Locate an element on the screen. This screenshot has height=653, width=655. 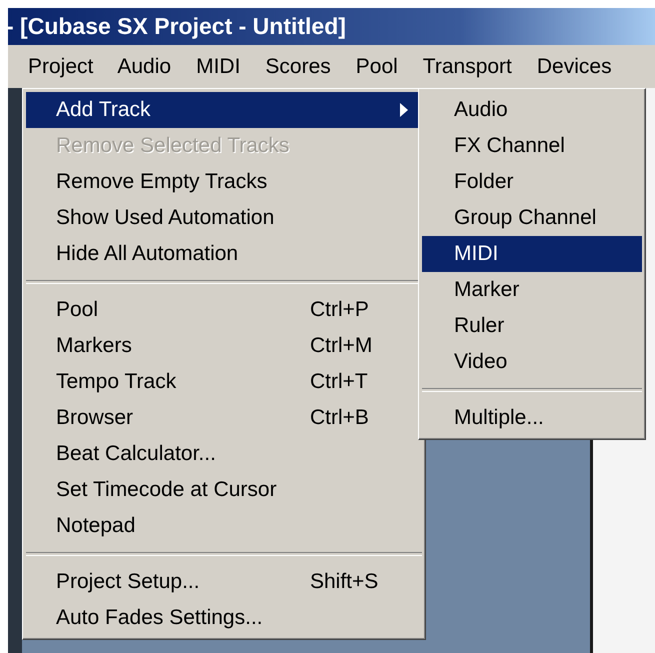
menu-title: Scores is located at coordinates (297, 67).